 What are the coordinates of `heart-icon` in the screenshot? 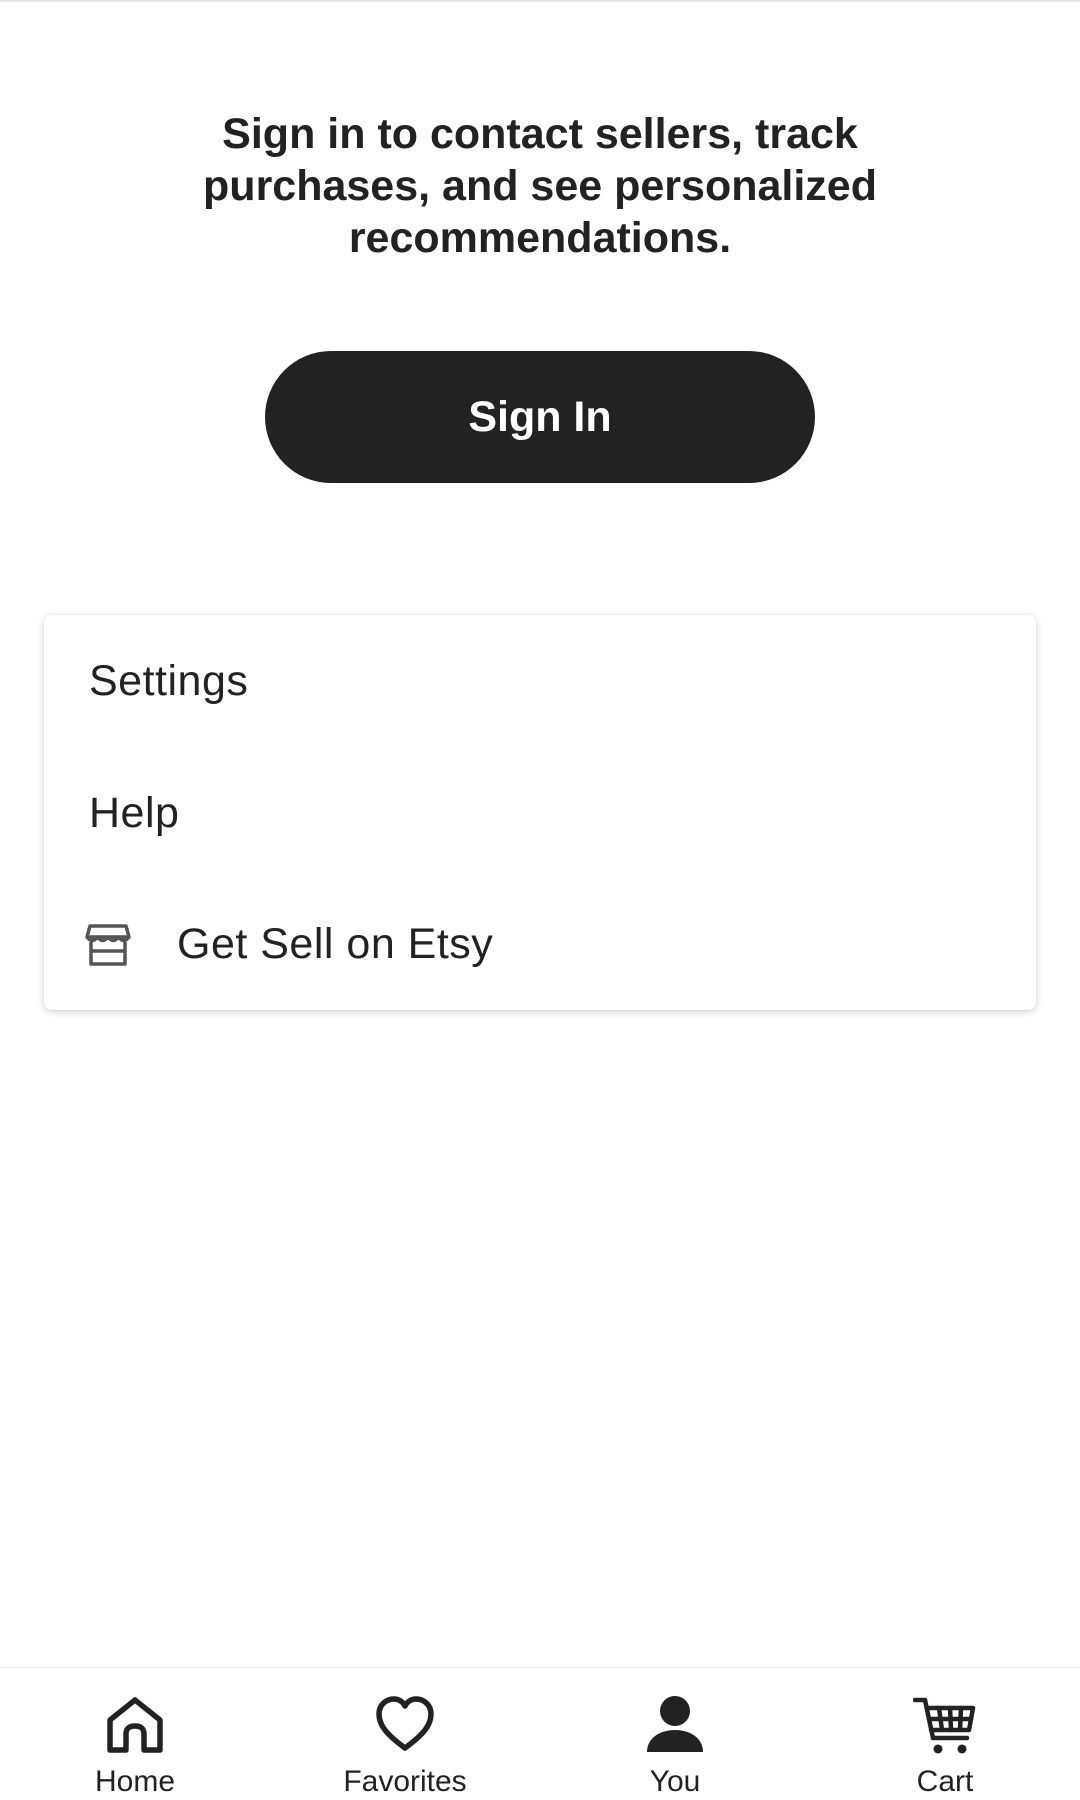 It's located at (405, 1726).